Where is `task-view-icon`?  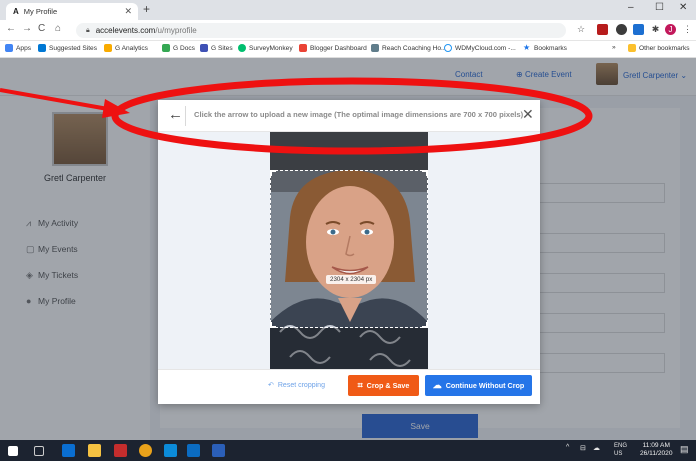 task-view-icon is located at coordinates (39, 451).